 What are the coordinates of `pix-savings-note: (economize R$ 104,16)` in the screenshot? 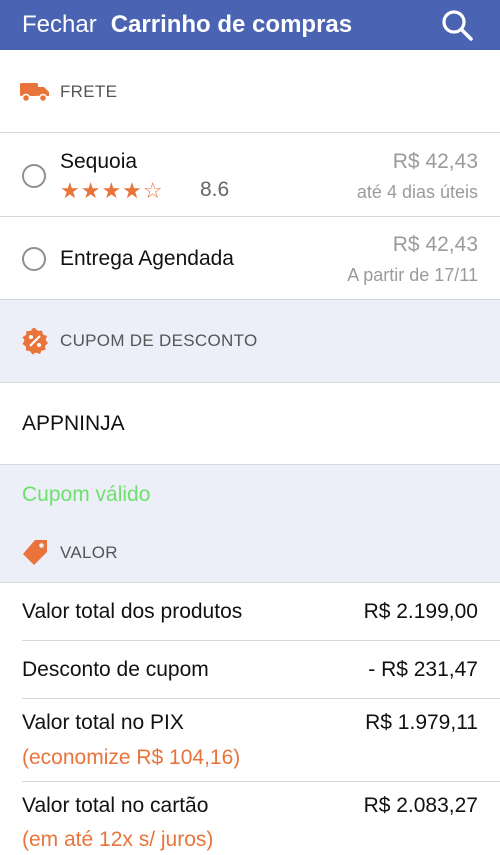 It's located at (131, 757).